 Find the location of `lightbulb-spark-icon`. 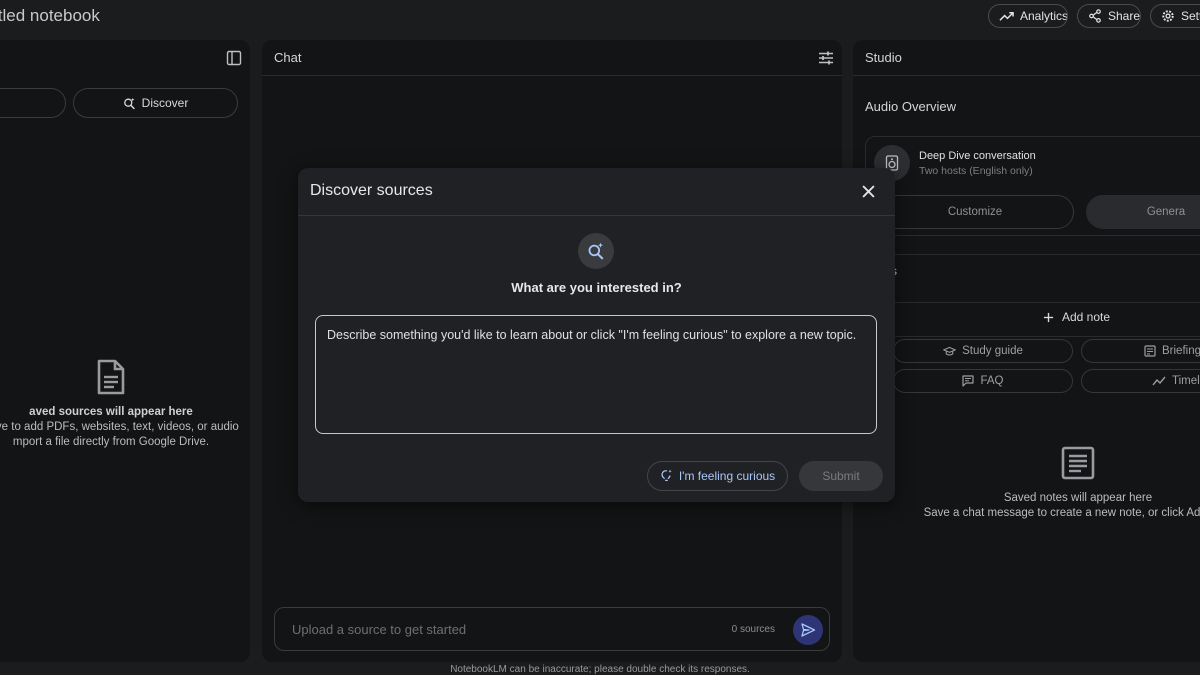

lightbulb-spark-icon is located at coordinates (666, 476).